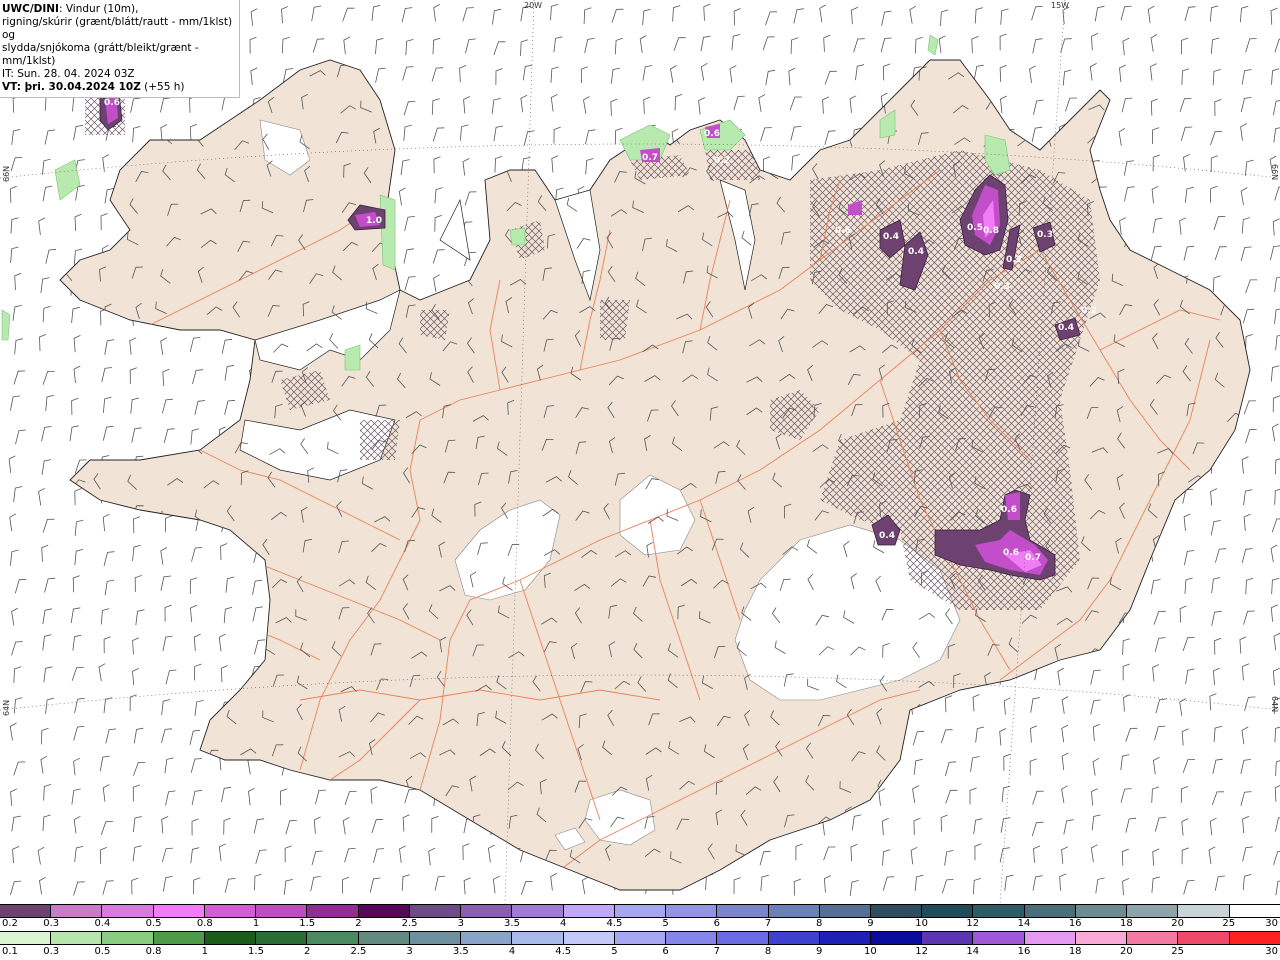 This screenshot has width=1280, height=960. What do you see at coordinates (1060, 5) in the screenshot?
I see `lon-label-15w: 15W` at bounding box center [1060, 5].